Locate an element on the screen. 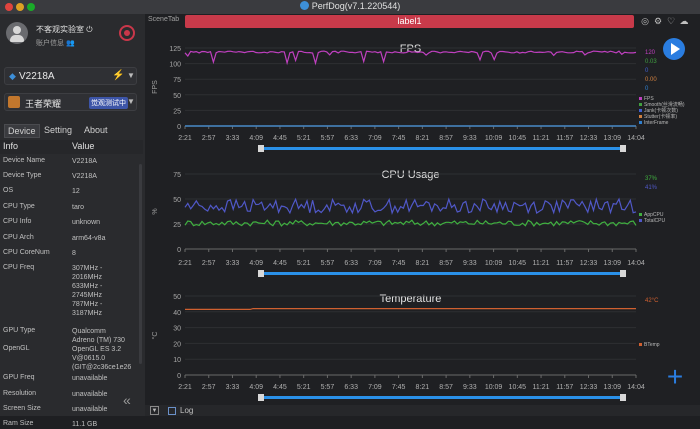  app-icon is located at coordinates (14, 102).